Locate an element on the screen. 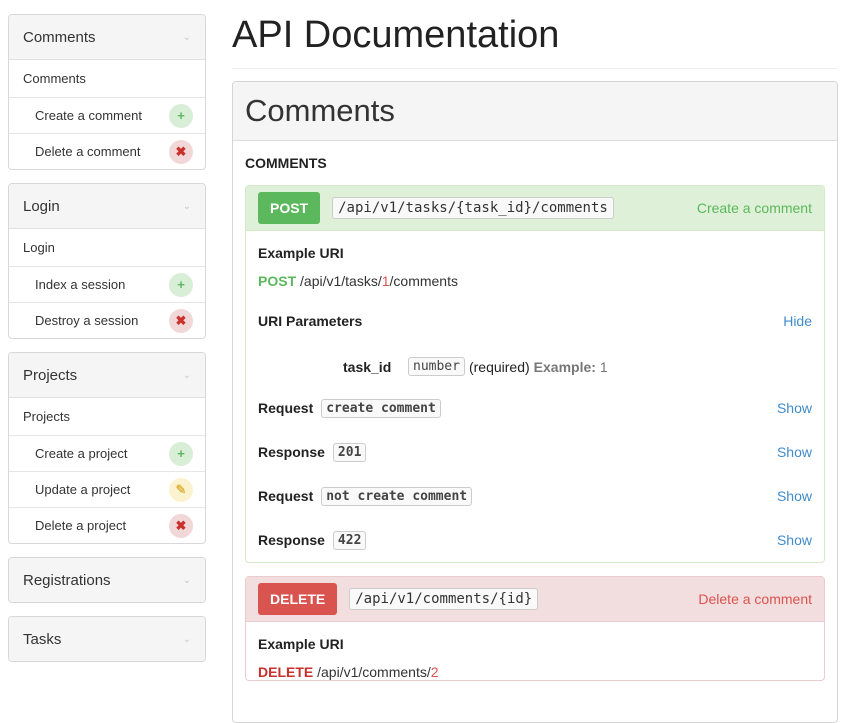 The height and width of the screenshot is (723, 848). param-type: number is located at coordinates (436, 366).